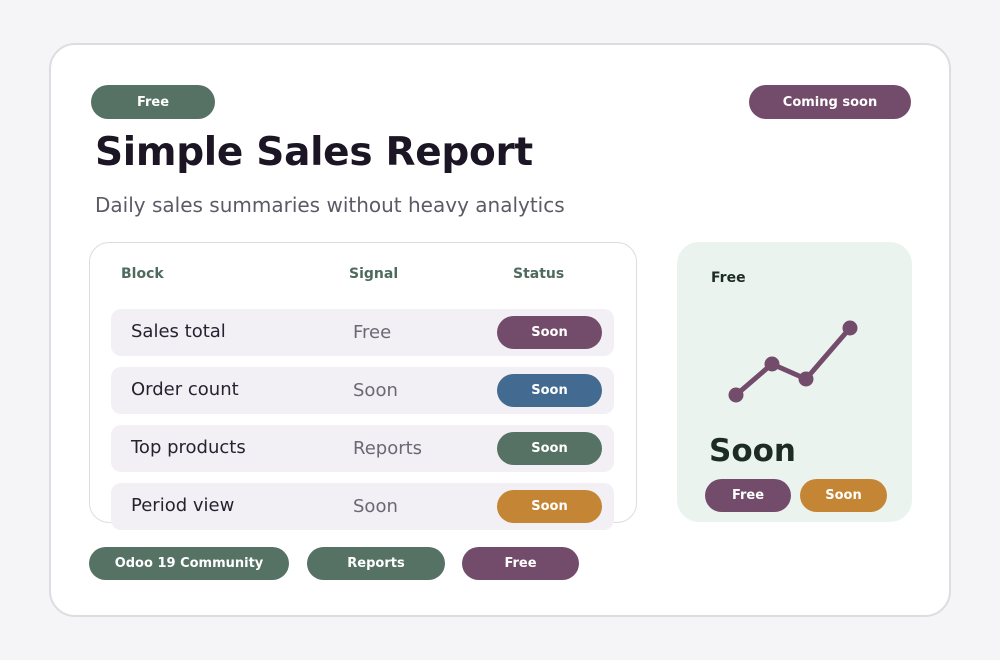  Describe the element at coordinates (752, 451) in the screenshot. I see `summary-value: Soon` at that location.